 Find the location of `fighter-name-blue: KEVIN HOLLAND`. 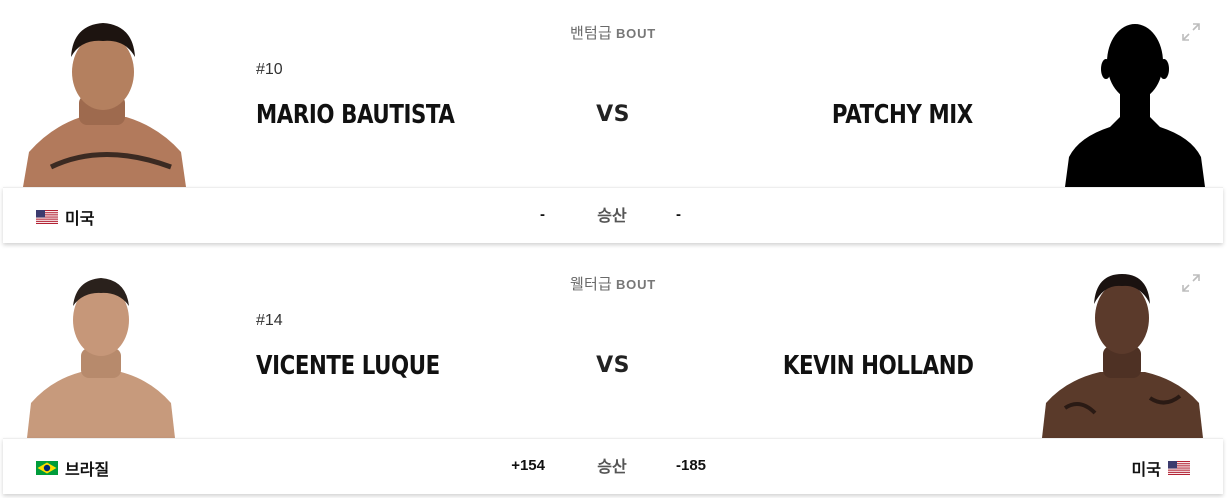

fighter-name-blue: KEVIN HOLLAND is located at coordinates (877, 366).